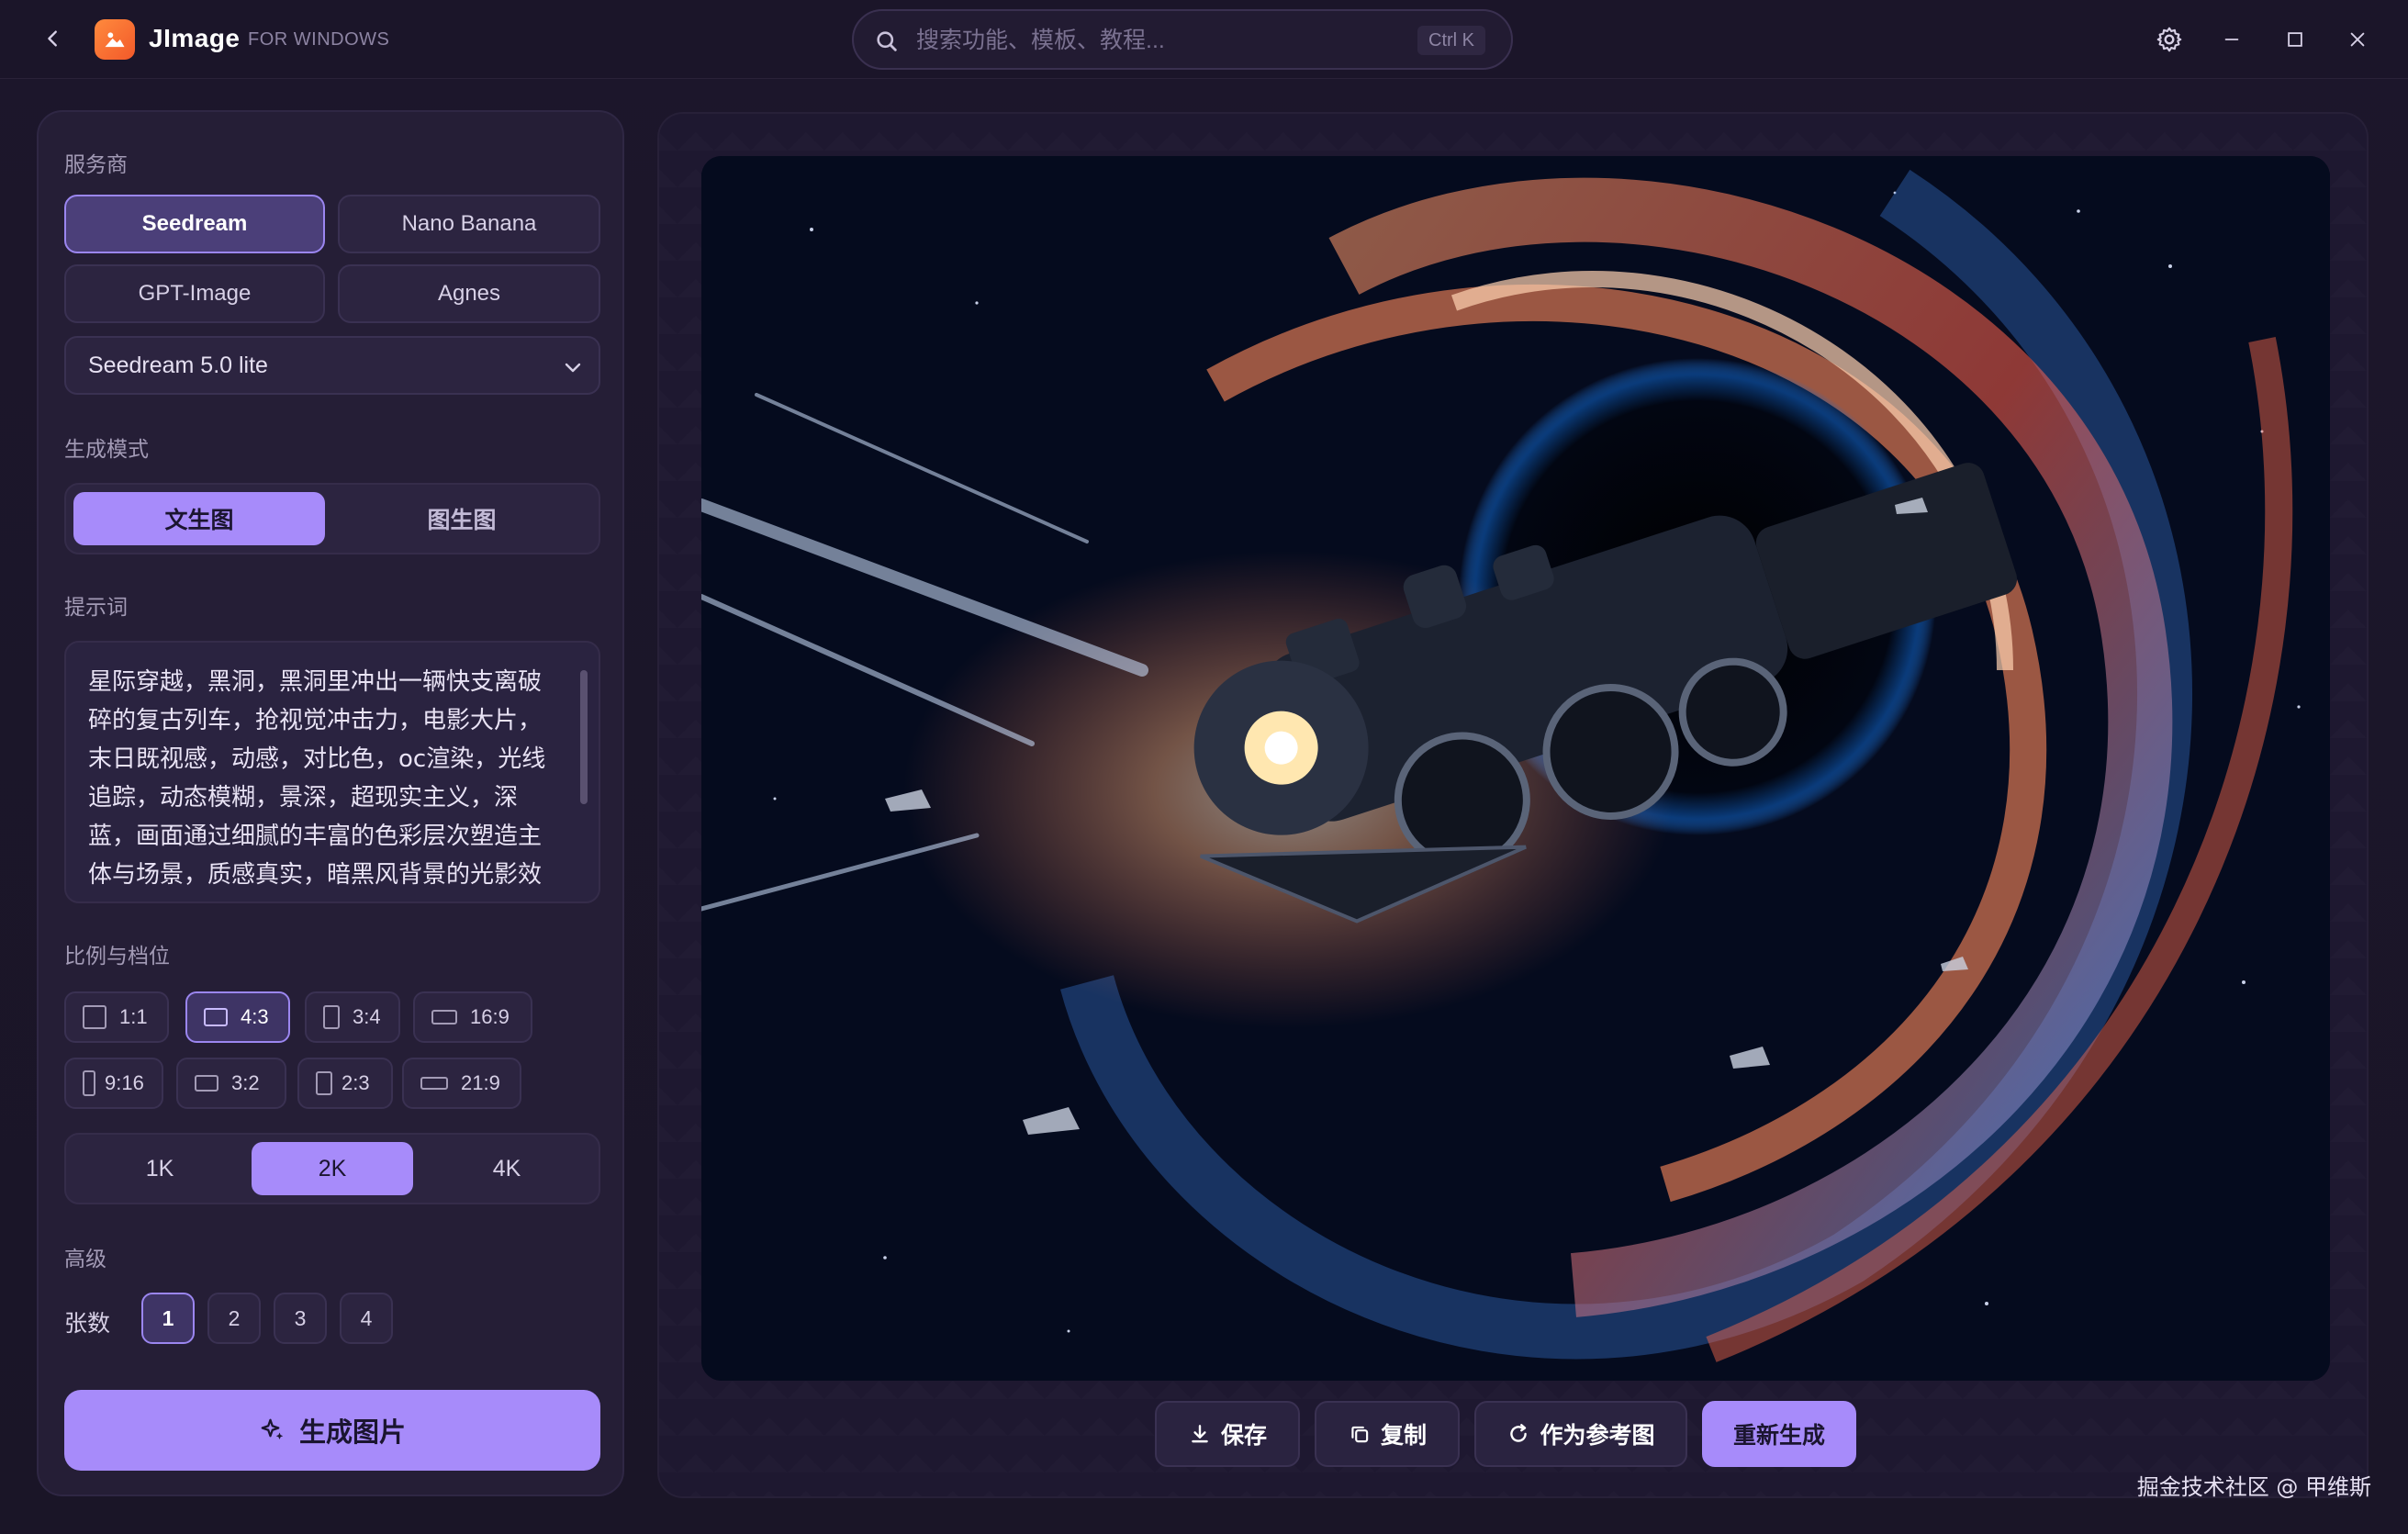 This screenshot has width=2408, height=1534. I want to click on use-as-reference-button: 作为参考图, so click(1580, 1434).